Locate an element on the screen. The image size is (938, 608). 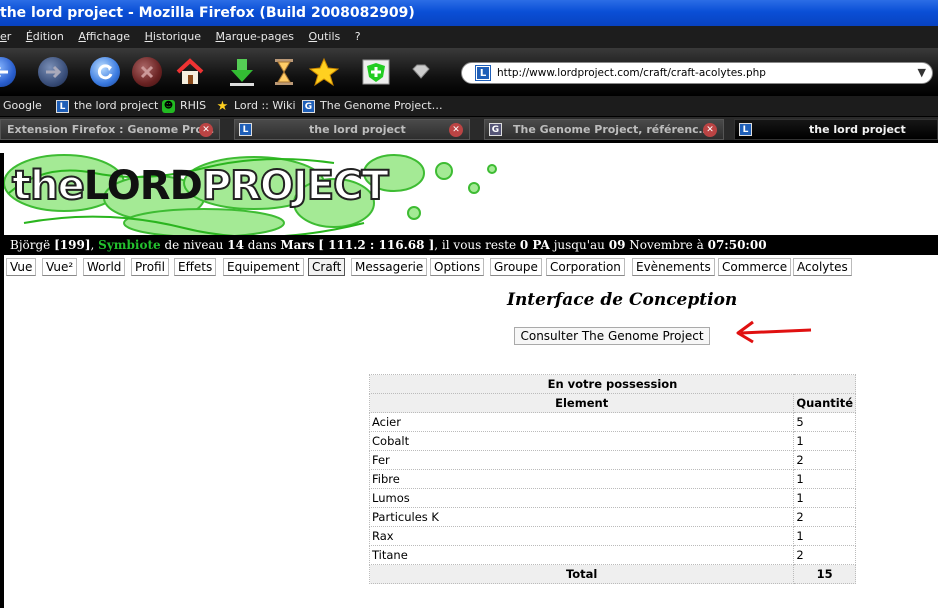
home-icon is located at coordinates (190, 72).